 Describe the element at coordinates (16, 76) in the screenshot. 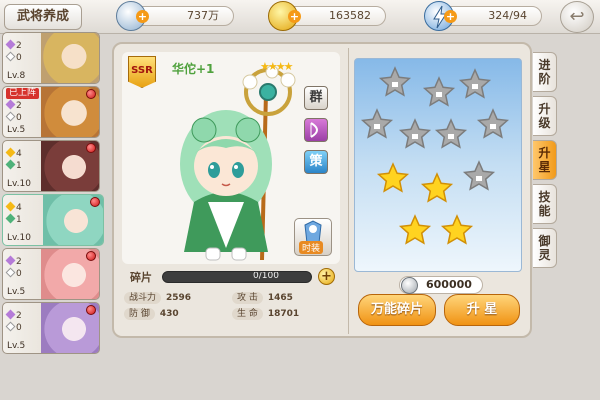

I see `hero-level: Lv.8` at that location.